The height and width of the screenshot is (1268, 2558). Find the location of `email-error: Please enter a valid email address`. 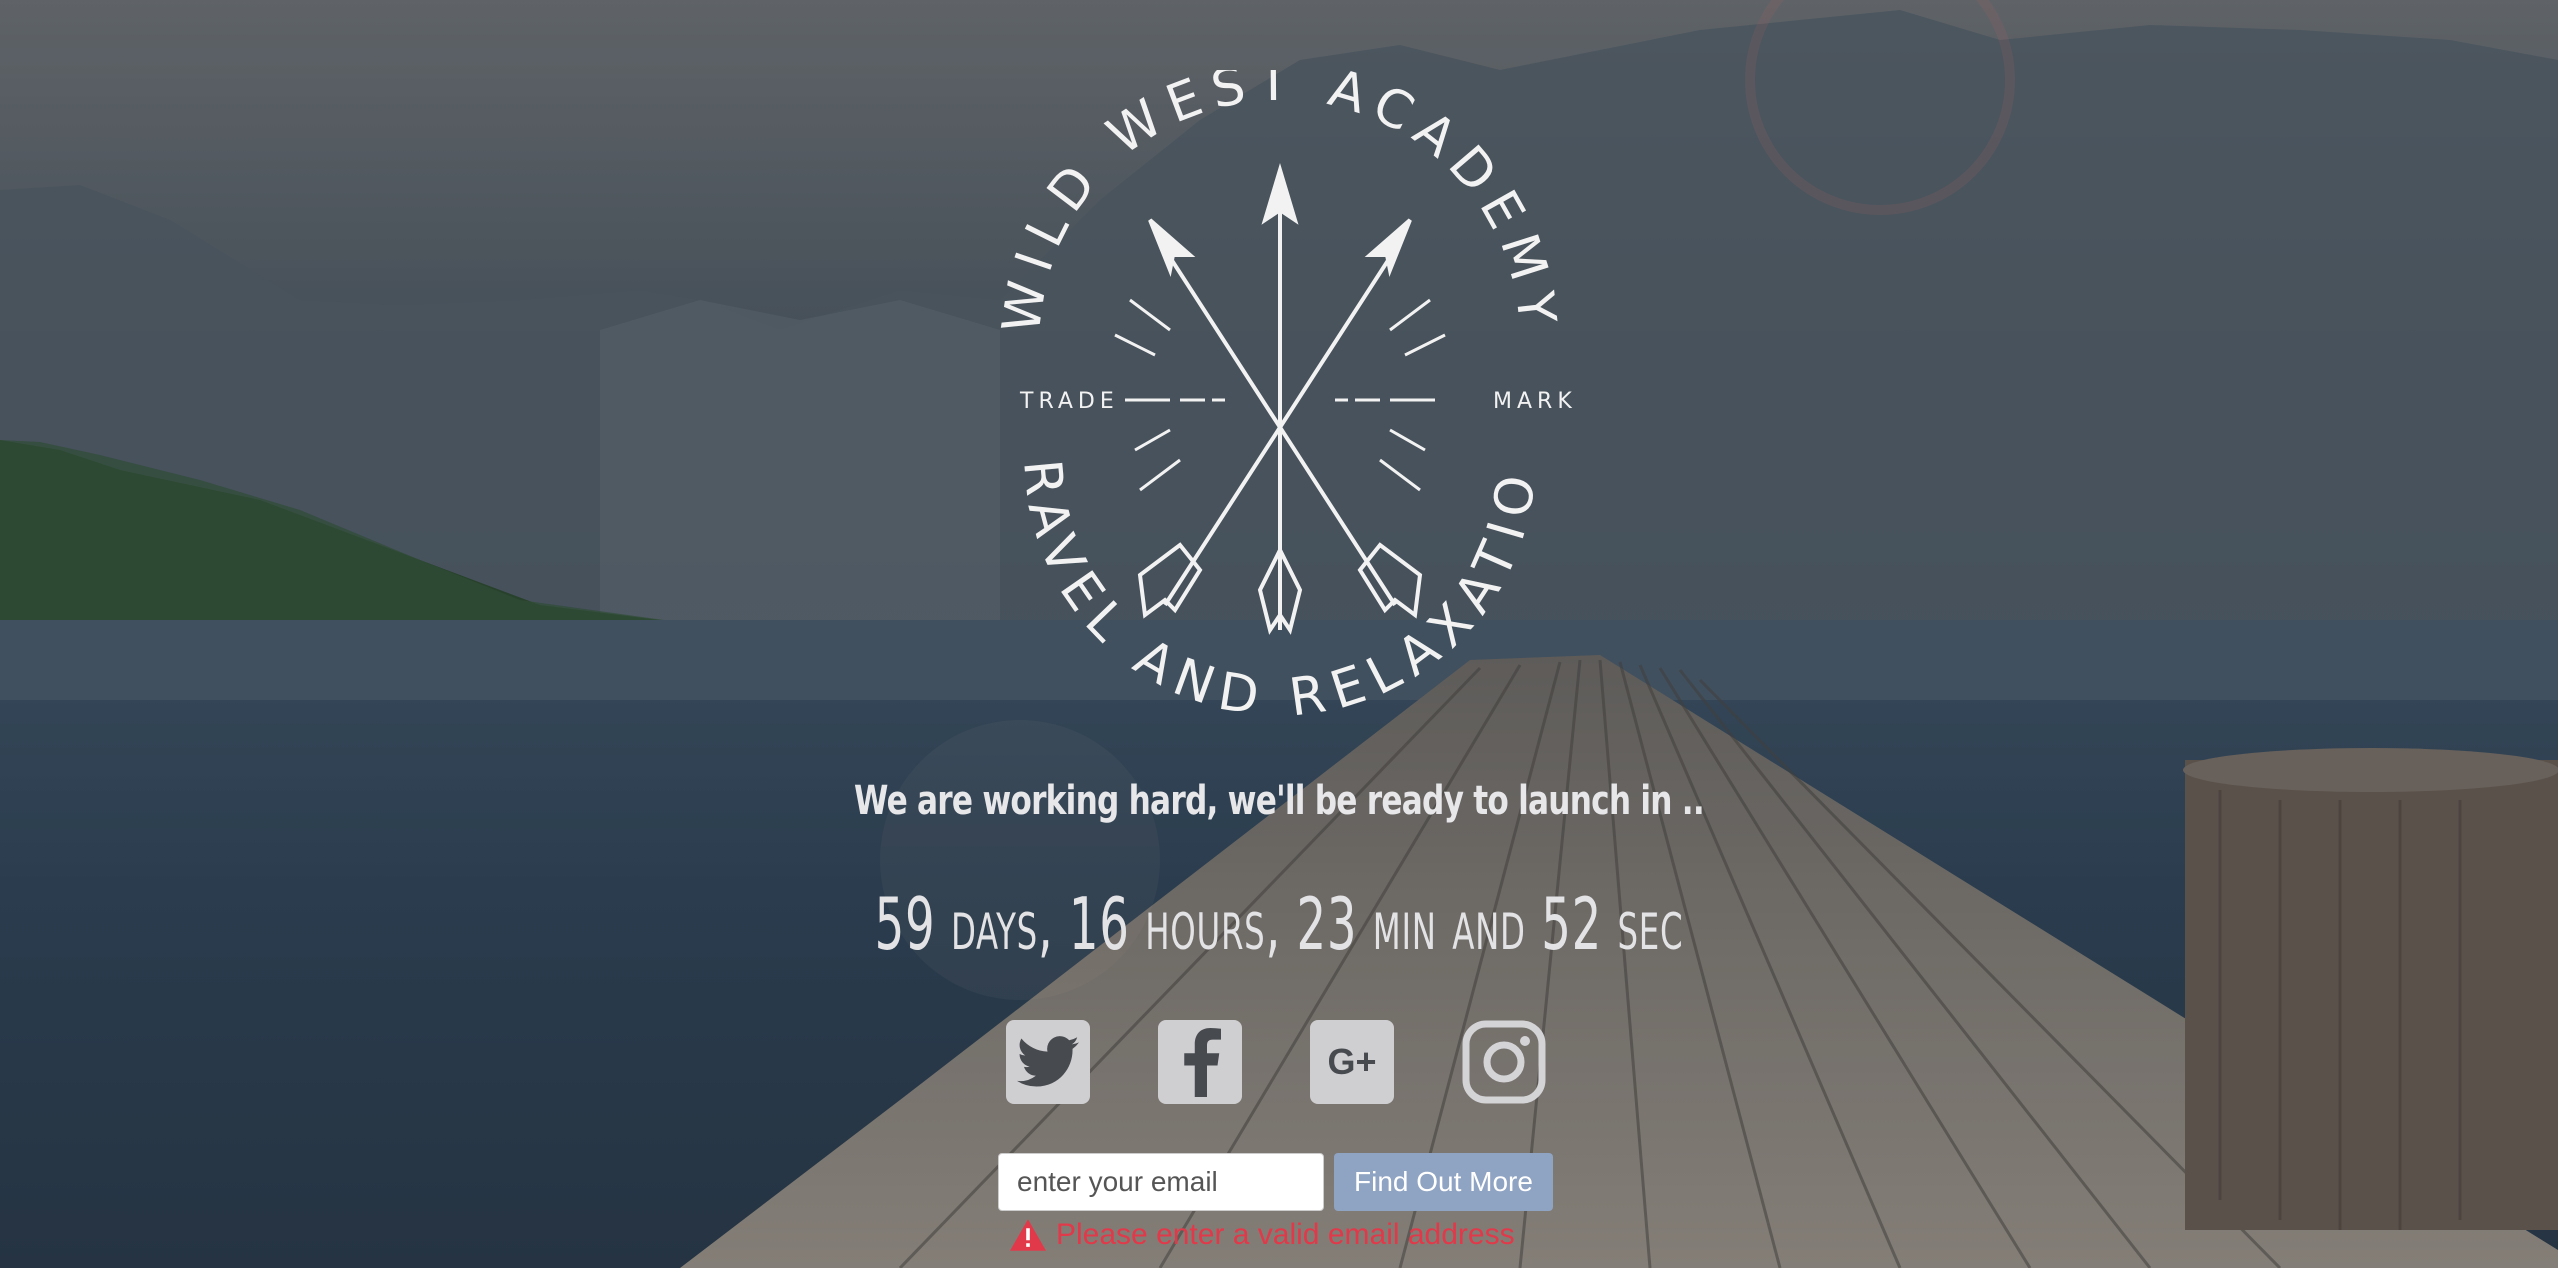

email-error: Please enter a valid email address is located at coordinates (1262, 1235).